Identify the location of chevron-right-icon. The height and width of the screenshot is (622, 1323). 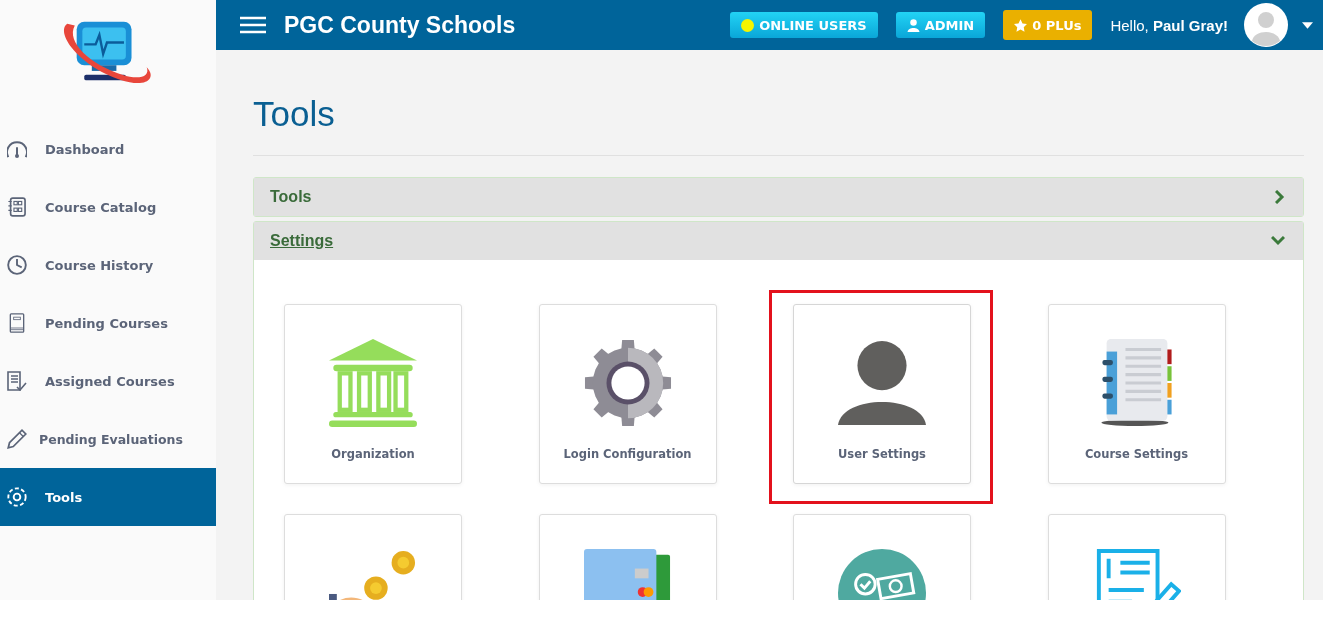
(1280, 197).